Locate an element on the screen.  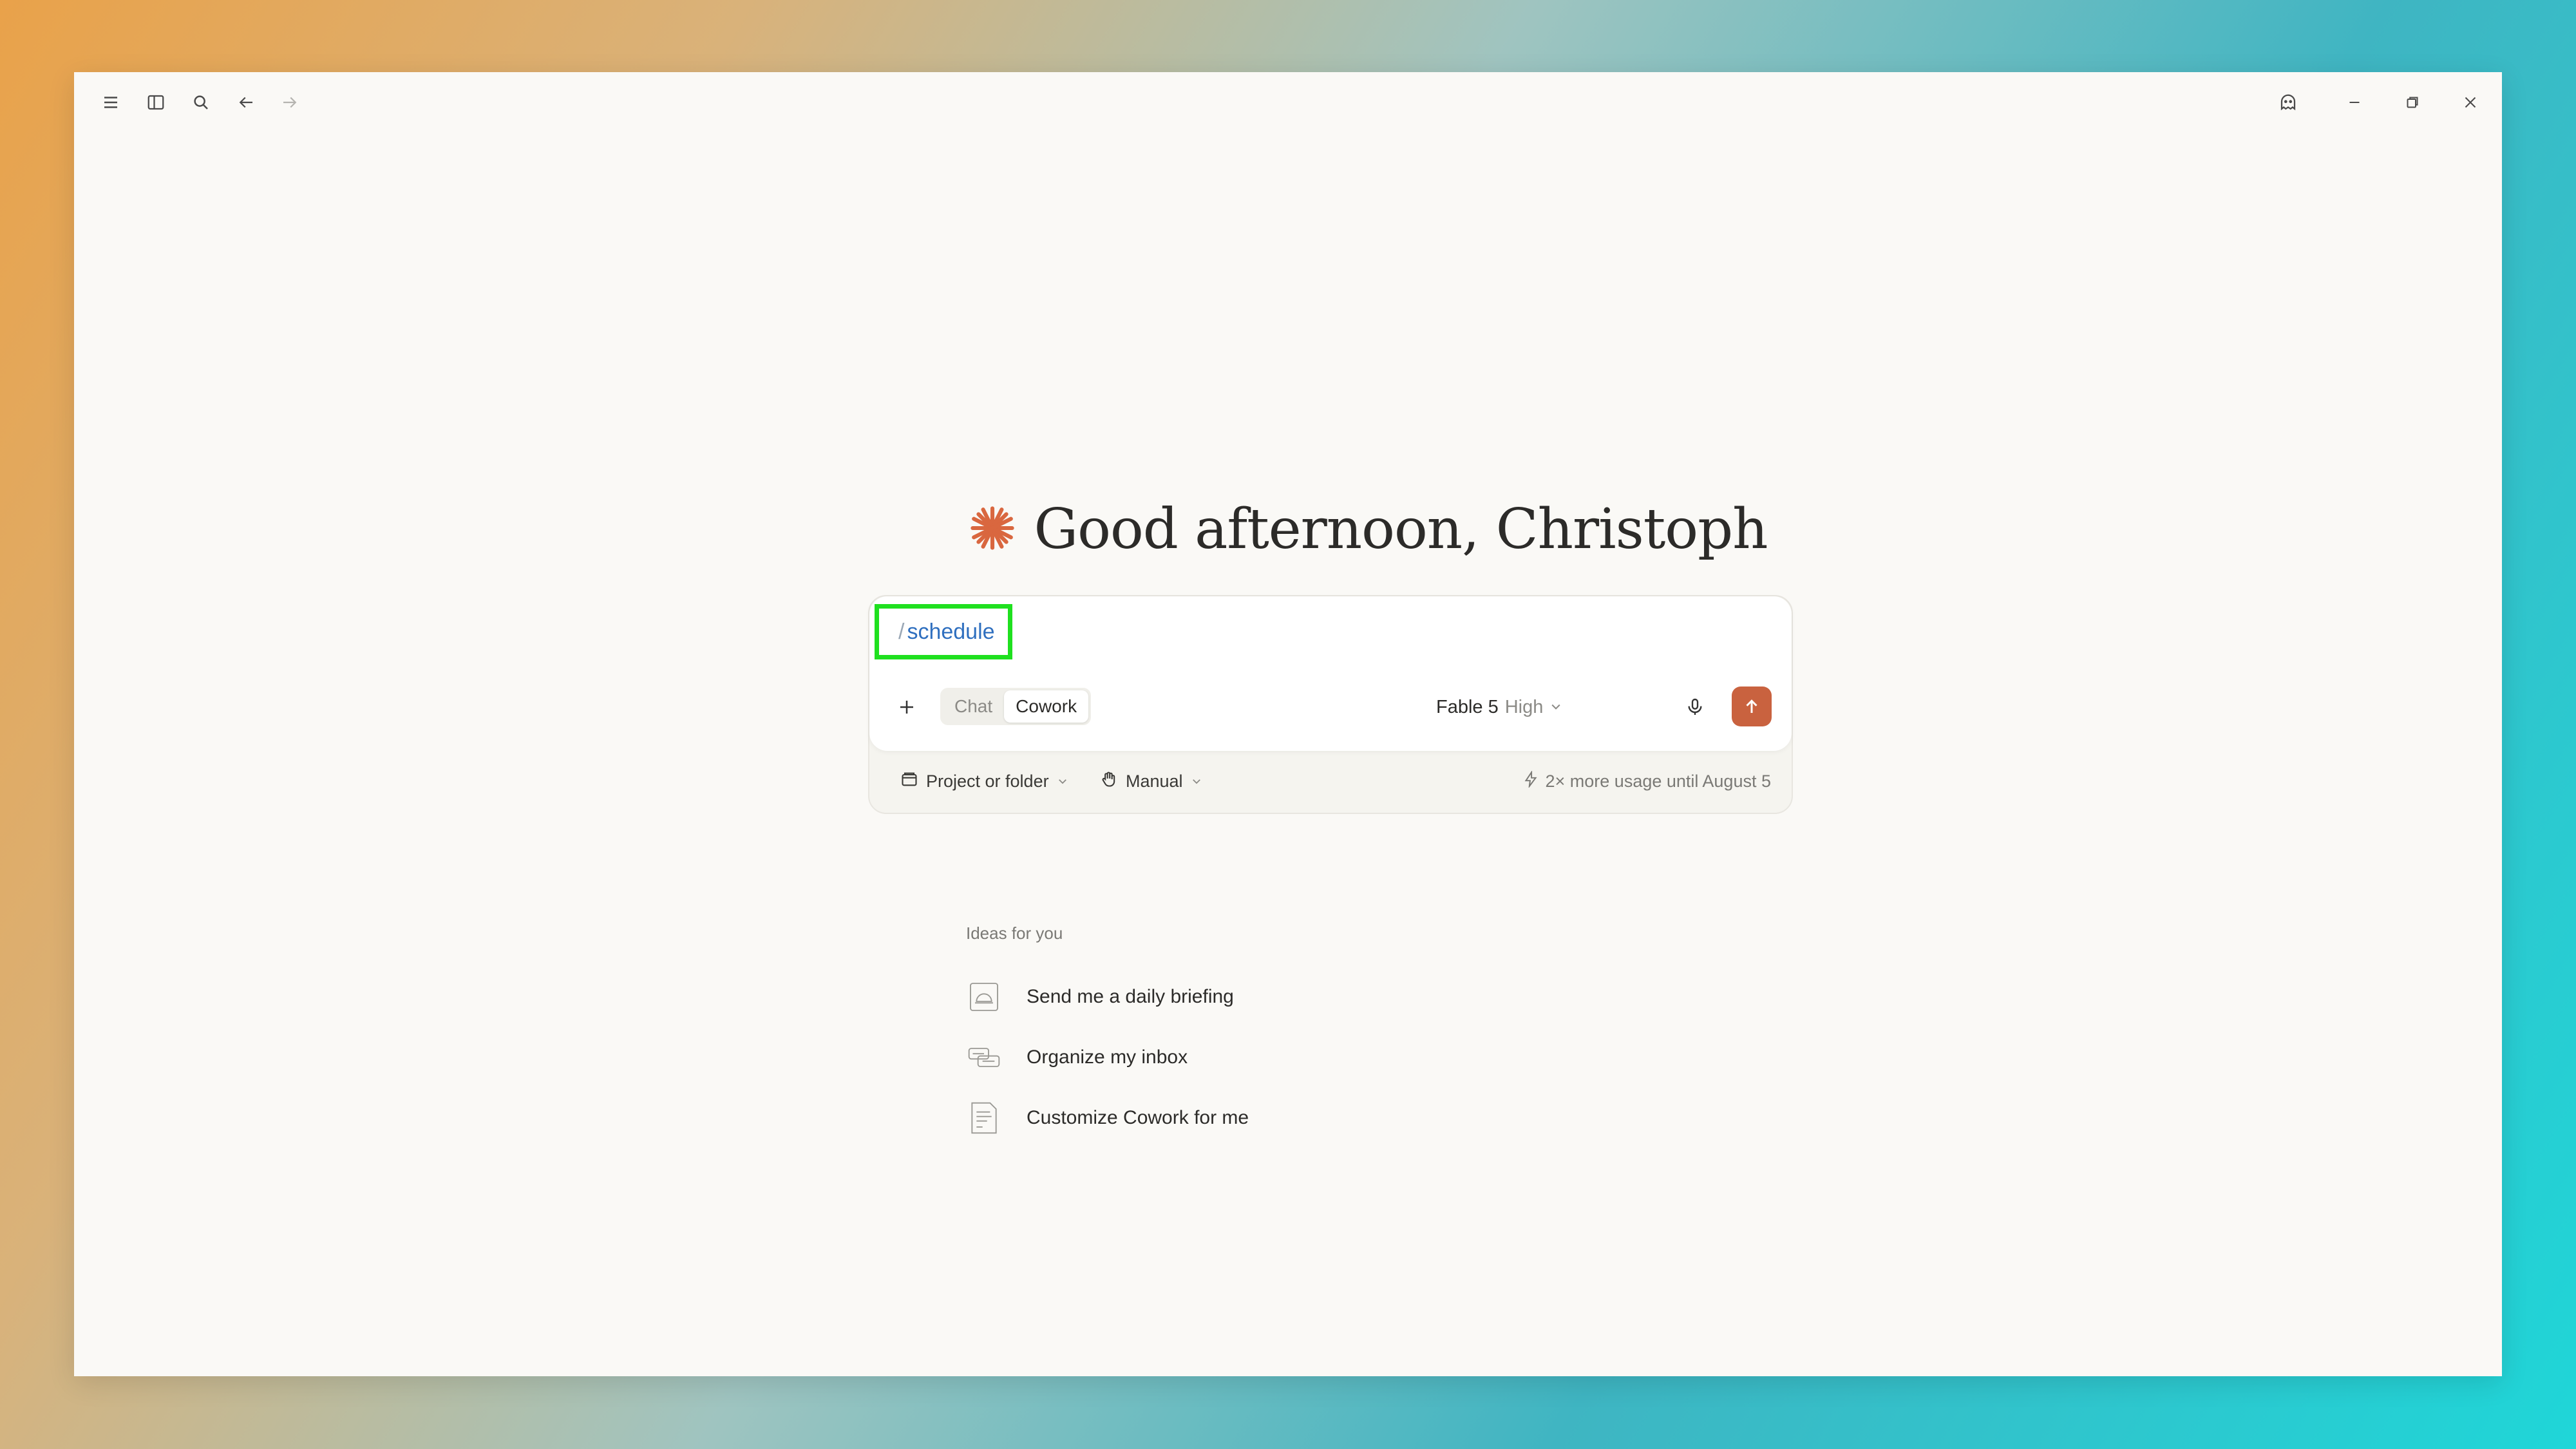
composer-input-area: / schedule Chat Cowork Fable 5 High is located at coordinates (1331, 674).